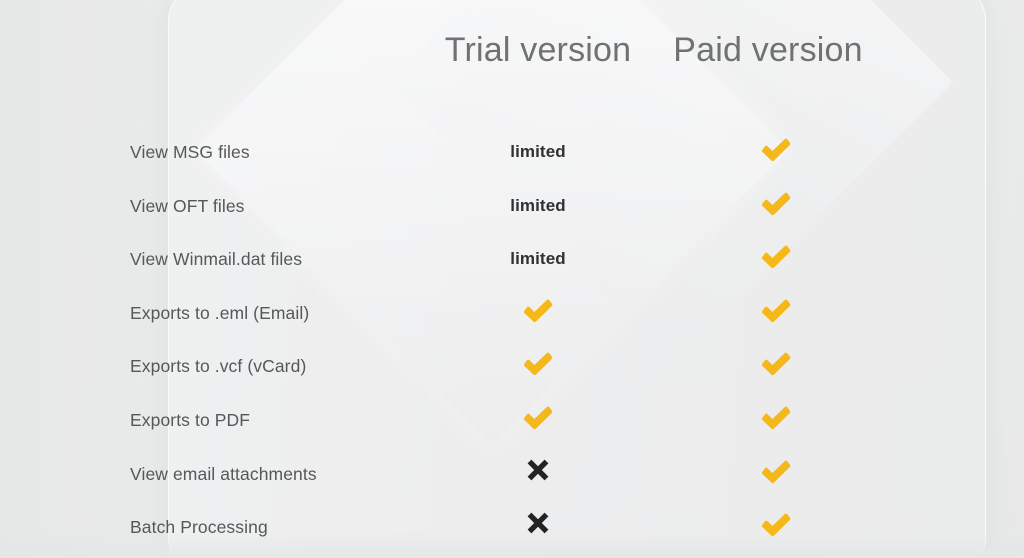 The width and height of the screenshot is (1024, 558). Describe the element at coordinates (199, 527) in the screenshot. I see `feature-label: Batch Processing` at that location.